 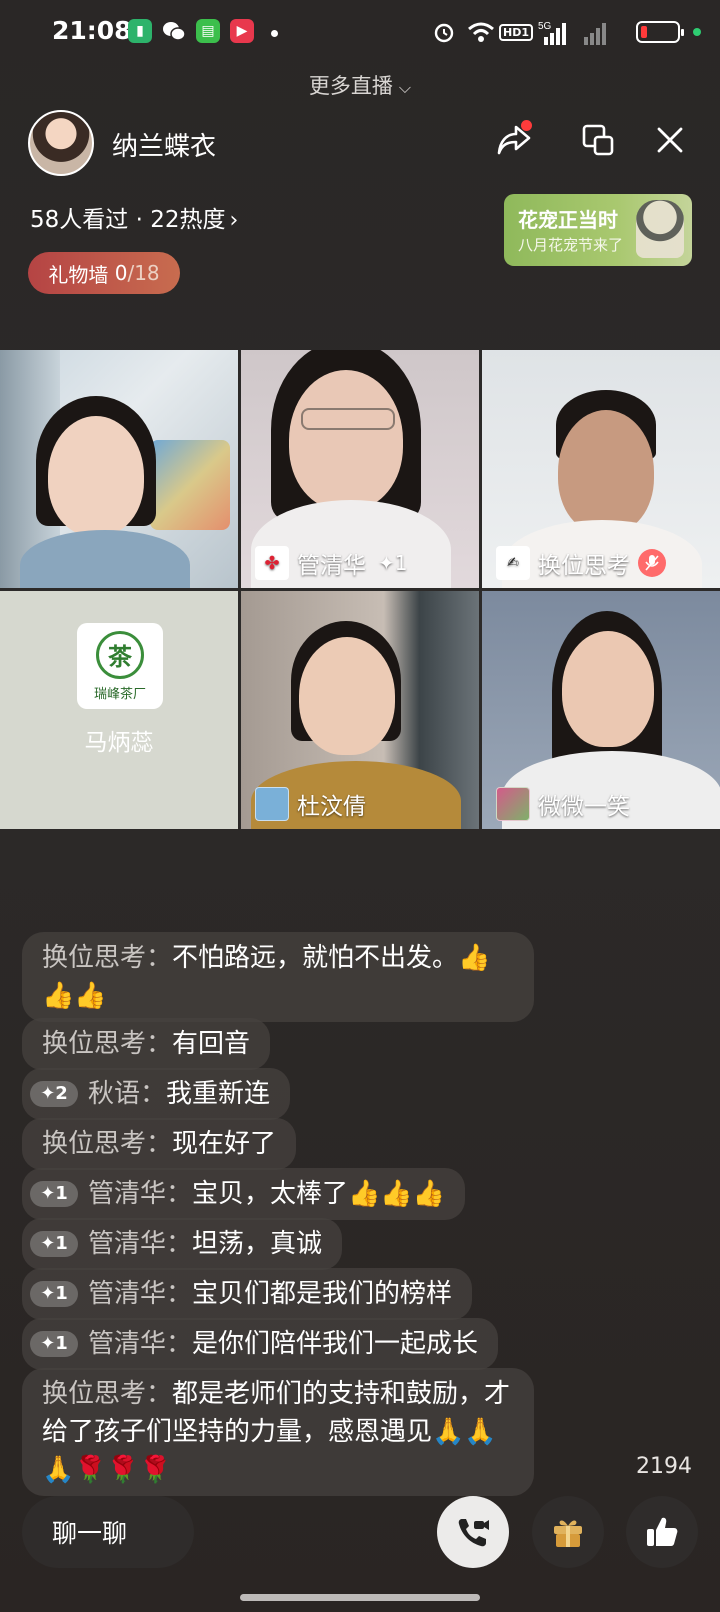 I want to click on chat-message: 换位思考： 现在好了, so click(x=159, y=1144).